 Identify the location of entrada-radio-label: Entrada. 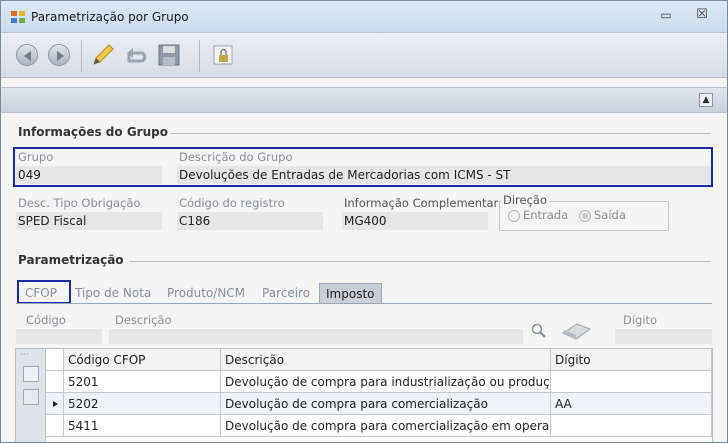
(546, 215).